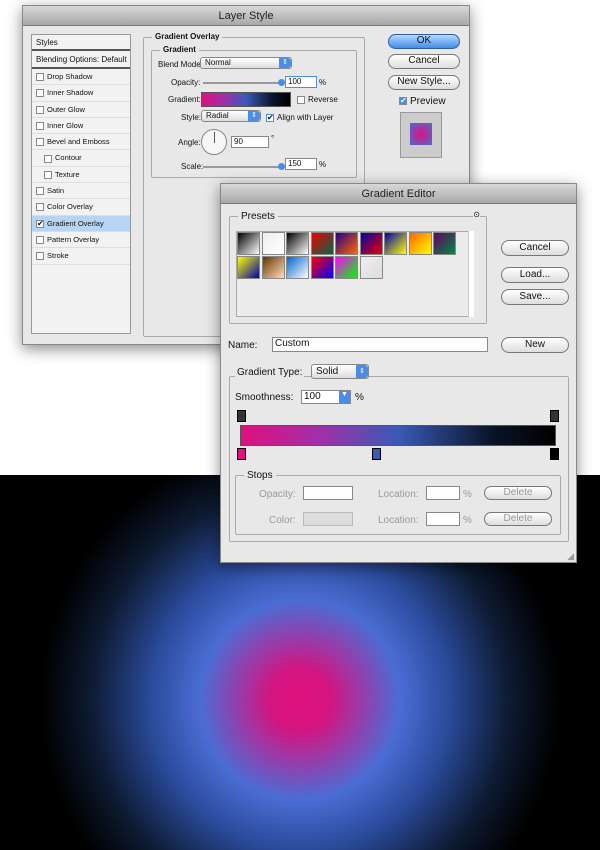 The width and height of the screenshot is (600, 850). Describe the element at coordinates (81, 223) in the screenshot. I see `style-item: ✔ Gradient Overlay` at that location.